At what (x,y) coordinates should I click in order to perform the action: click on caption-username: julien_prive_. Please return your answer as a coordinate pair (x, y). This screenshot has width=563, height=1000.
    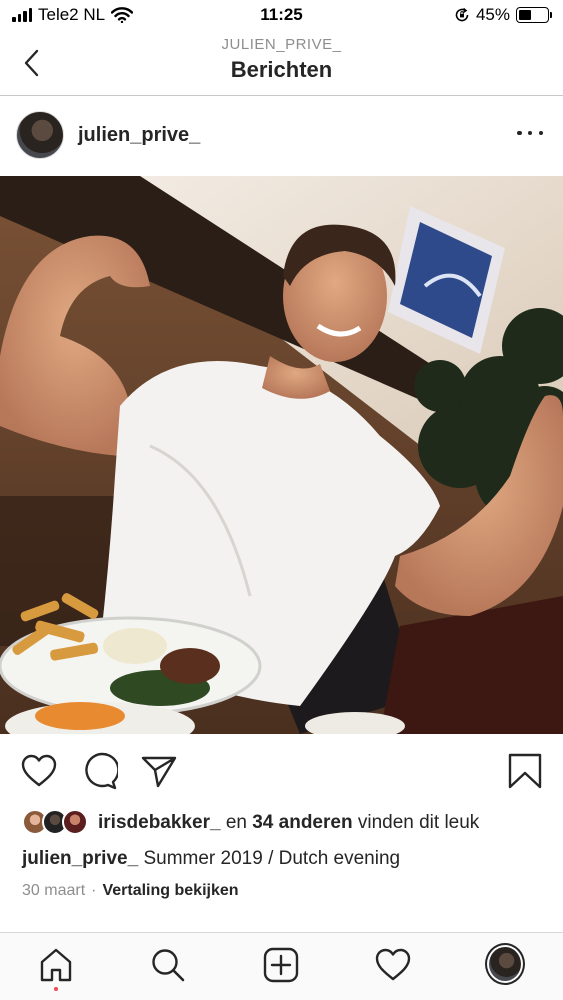
    Looking at the image, I should click on (80, 858).